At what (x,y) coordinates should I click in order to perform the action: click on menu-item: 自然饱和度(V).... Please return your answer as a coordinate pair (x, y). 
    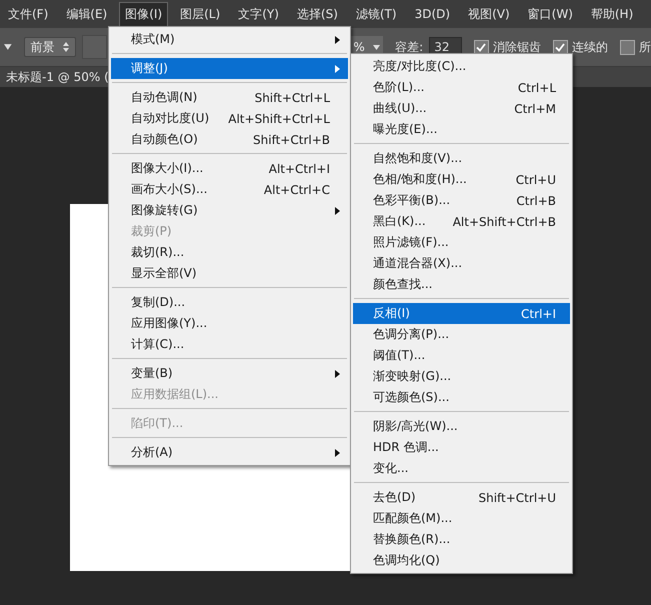
    Looking at the image, I should click on (461, 158).